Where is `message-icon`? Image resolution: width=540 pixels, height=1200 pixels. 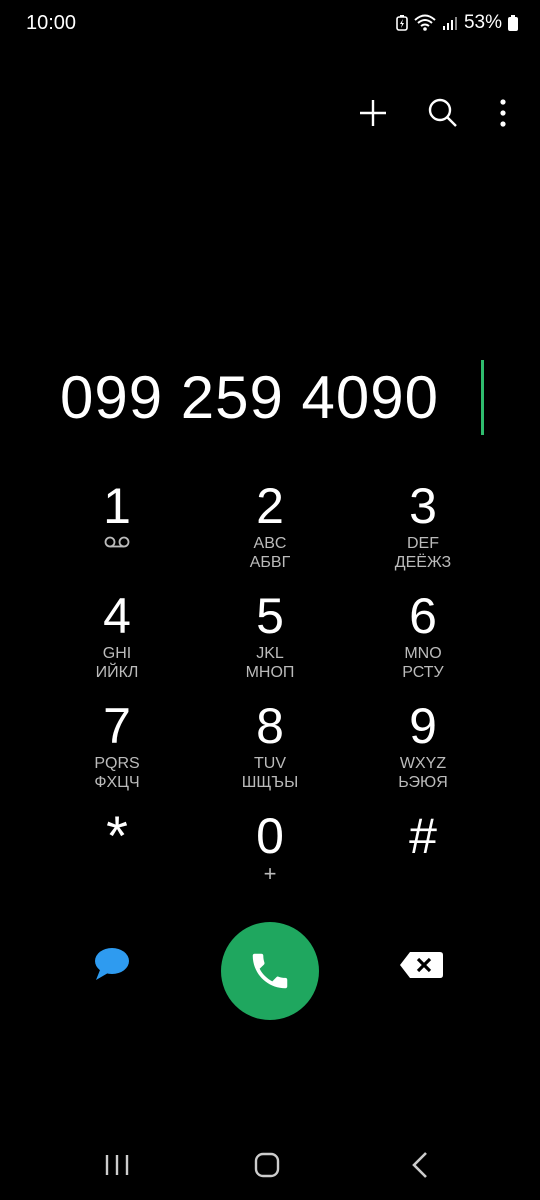
message-icon is located at coordinates (112, 964).